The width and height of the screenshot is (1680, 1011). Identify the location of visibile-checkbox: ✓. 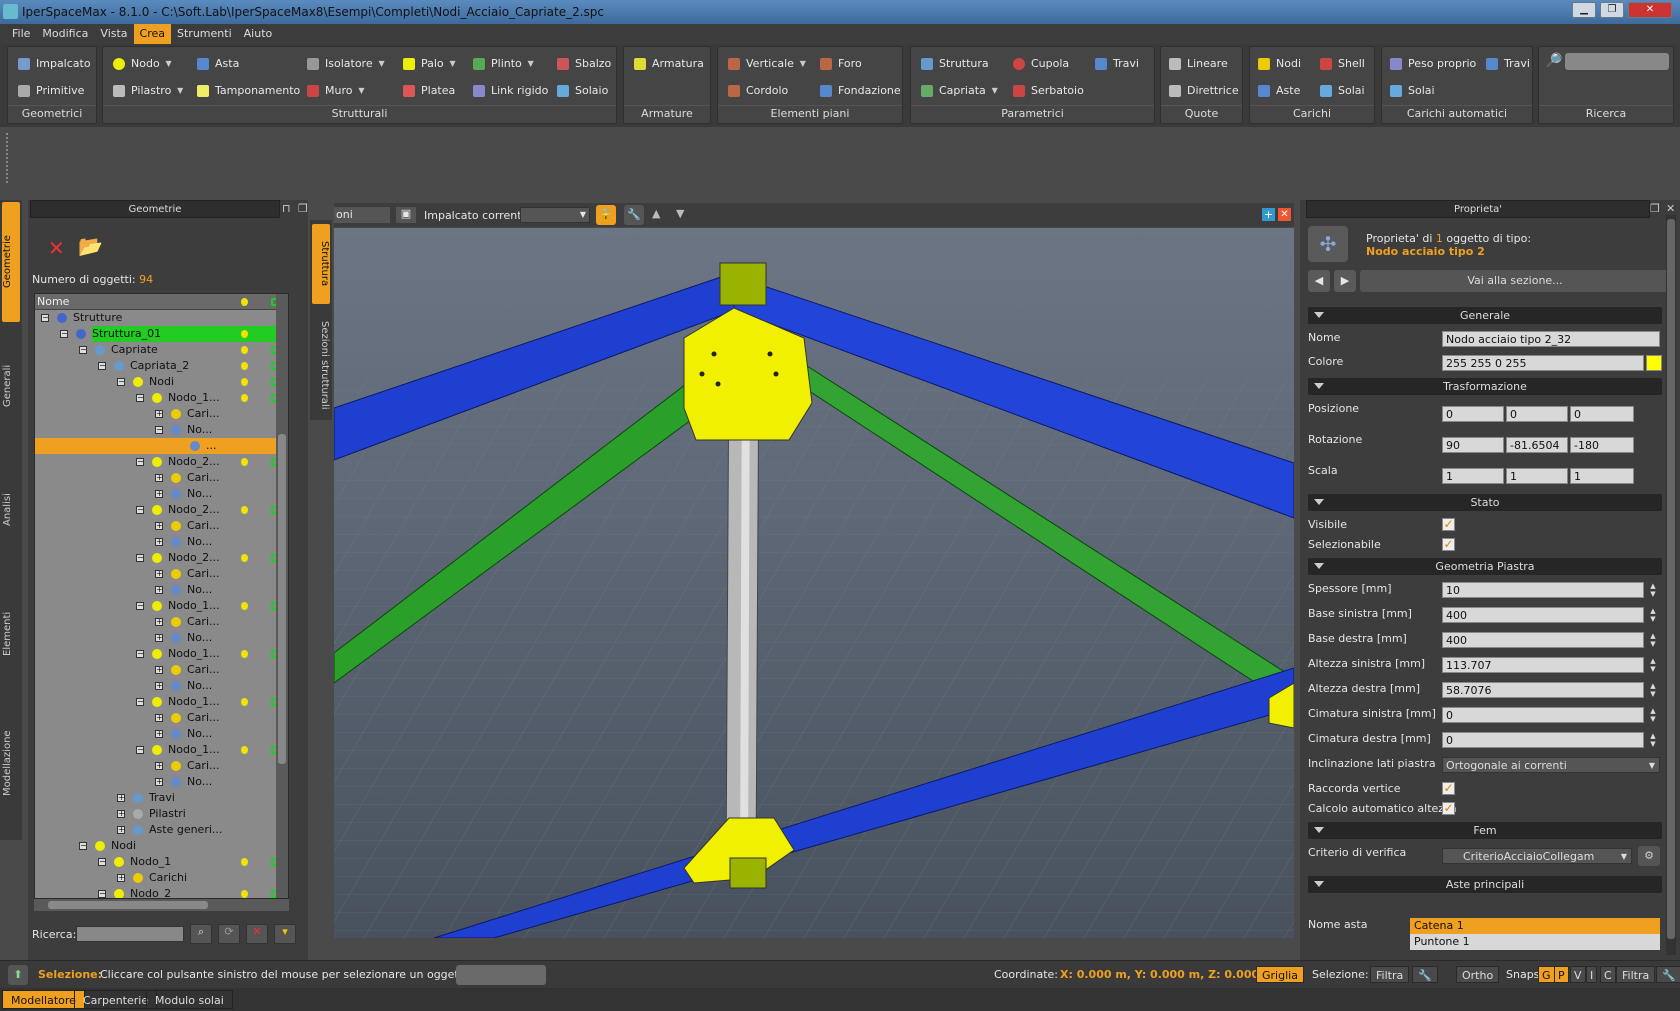
(1448, 524).